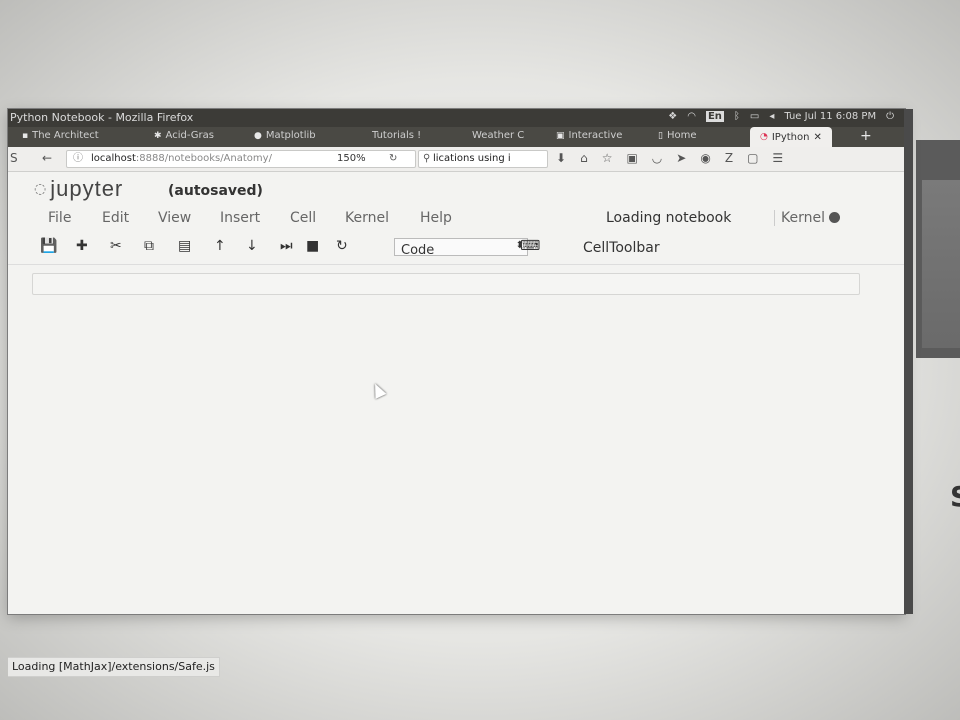 The image size is (960, 720). Describe the element at coordinates (48, 246) in the screenshot. I see `save-icon: 💾` at that location.